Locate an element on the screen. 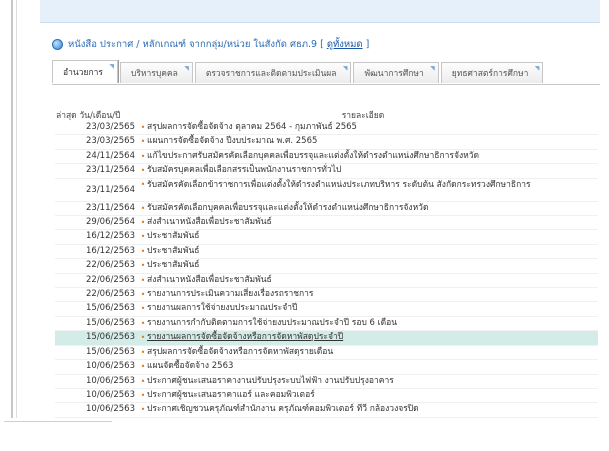 This screenshot has height=451, width=609. column-header-date: ล่าสุด วัน/เดือน/ปี is located at coordinates (88, 116).